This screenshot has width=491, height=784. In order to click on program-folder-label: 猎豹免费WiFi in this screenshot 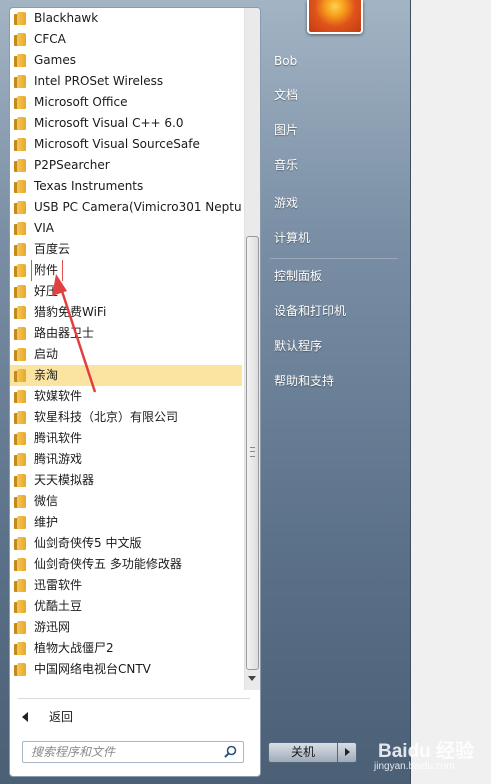, I will do `click(70, 312)`.